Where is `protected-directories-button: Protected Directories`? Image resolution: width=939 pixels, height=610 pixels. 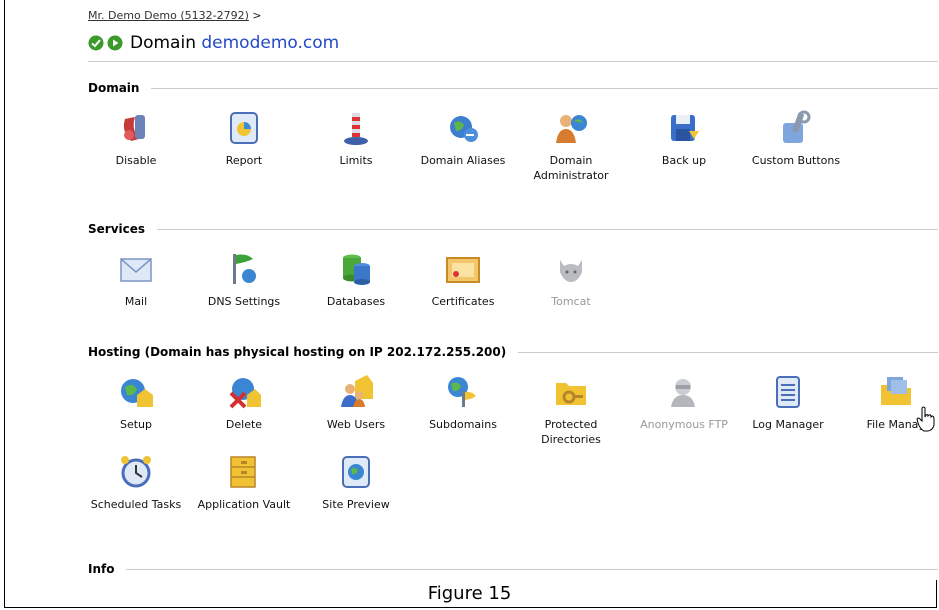
protected-directories-button: Protected Directories is located at coordinates (571, 410).